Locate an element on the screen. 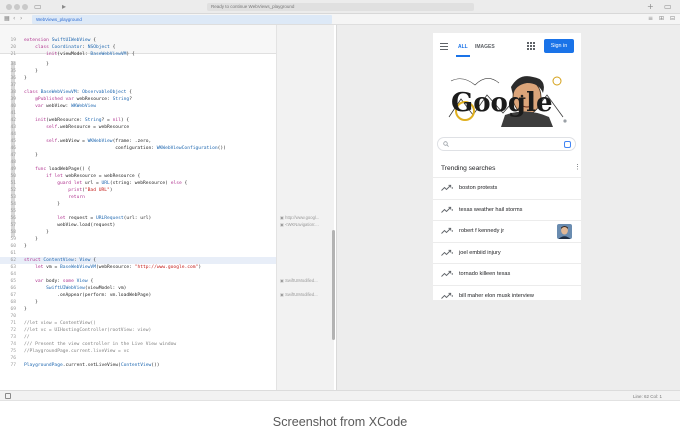 The height and width of the screenshot is (431, 680). code-line: 43 self.webResource = webResource is located at coordinates (138, 127).